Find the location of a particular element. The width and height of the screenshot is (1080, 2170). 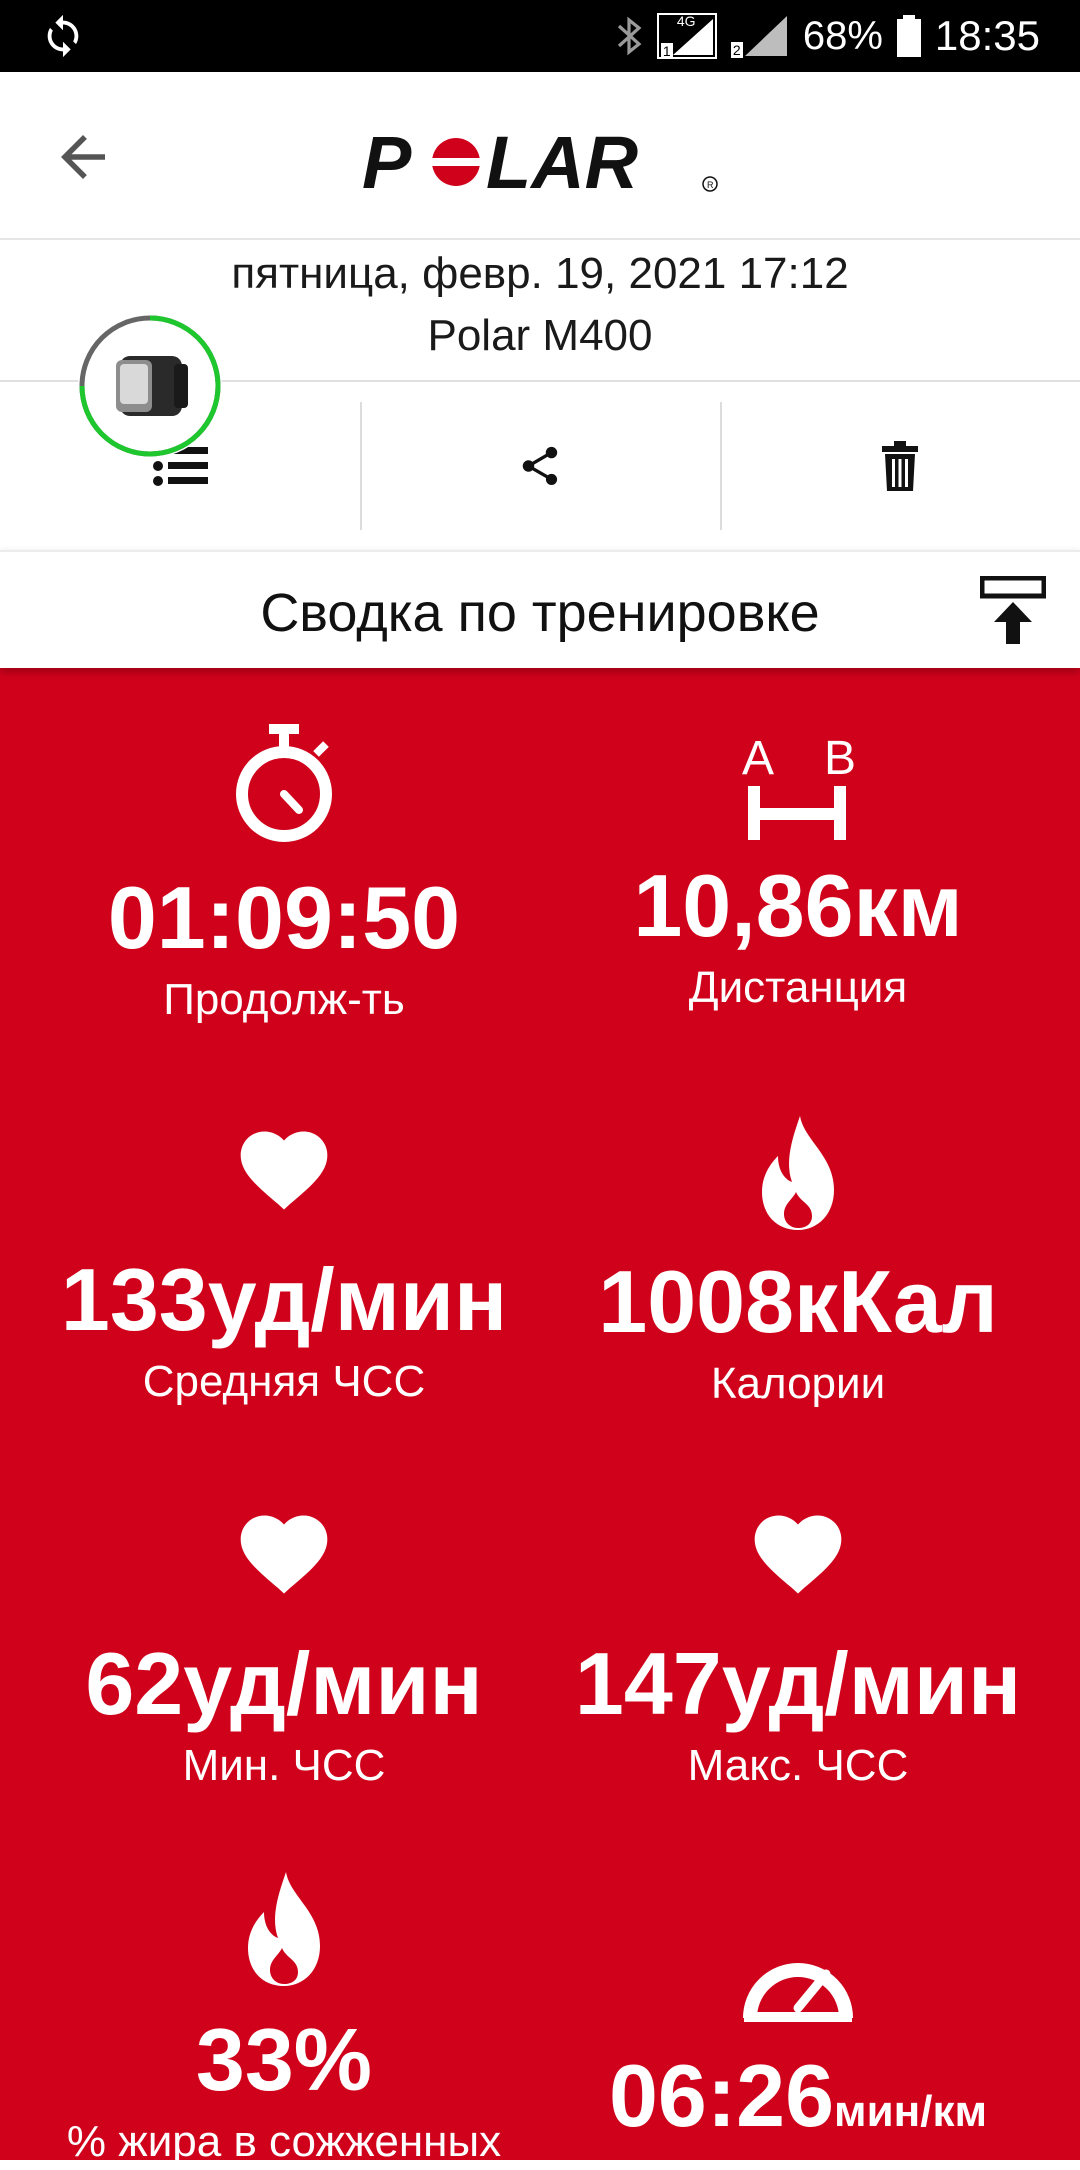

duration-label: Продолж-ть is located at coordinates (284, 999).